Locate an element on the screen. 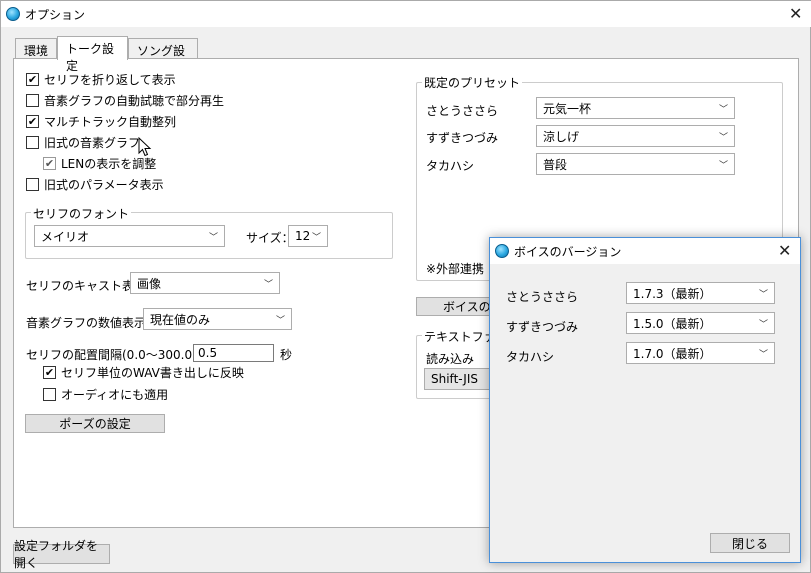 This screenshot has height=573, width=811. dialog-name-suzuki-tsuzumi: すずきつづみ is located at coordinates (542, 327).